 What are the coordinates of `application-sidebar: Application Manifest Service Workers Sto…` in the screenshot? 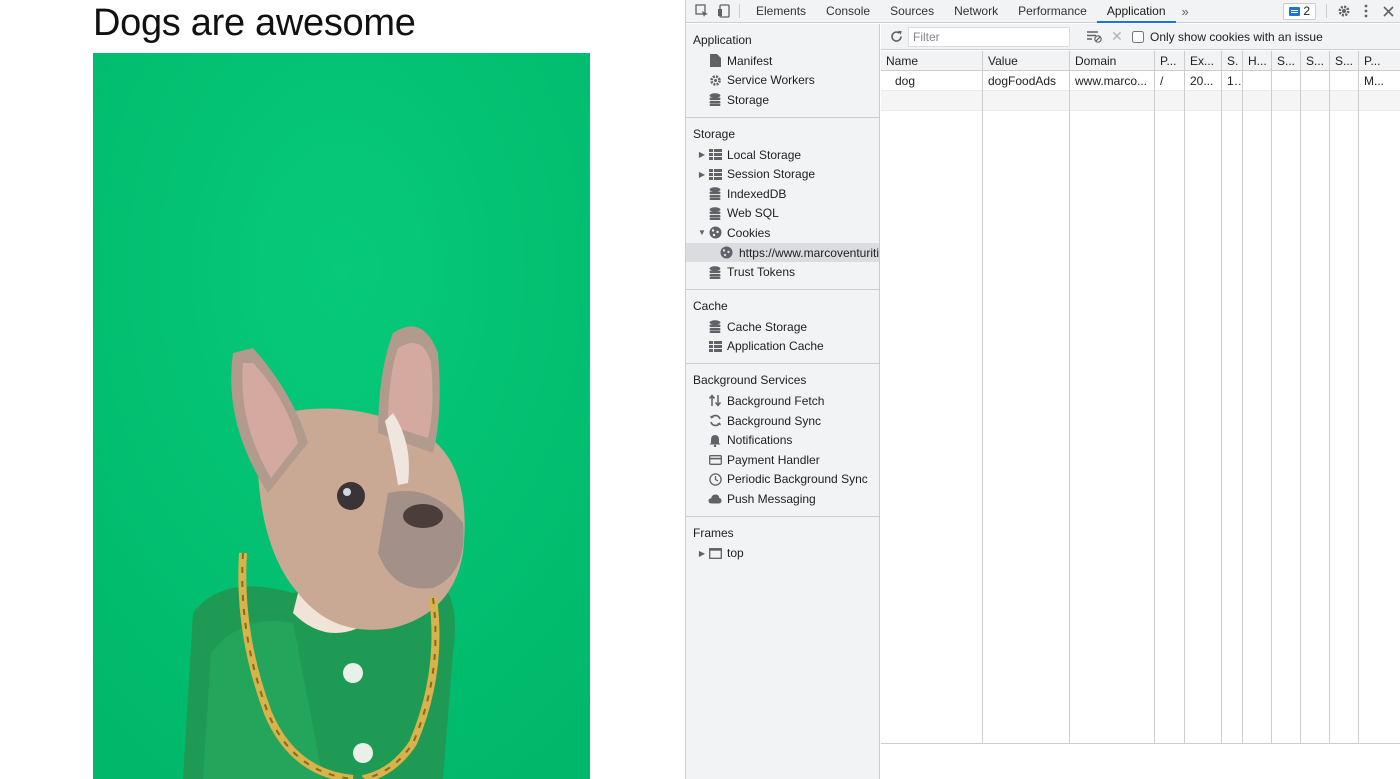 It's located at (783, 401).